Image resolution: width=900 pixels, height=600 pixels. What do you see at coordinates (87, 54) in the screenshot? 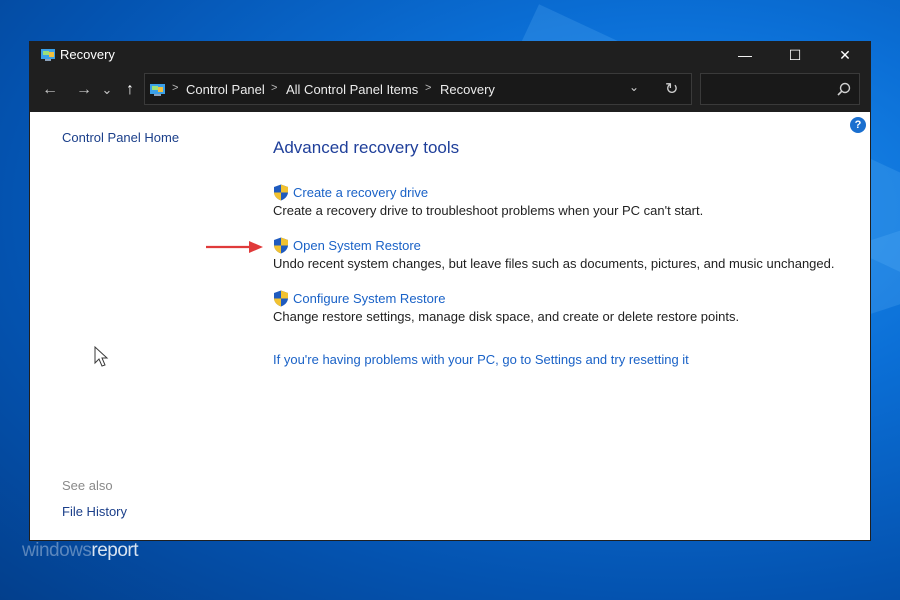
I see `window-title: Recovery` at bounding box center [87, 54].